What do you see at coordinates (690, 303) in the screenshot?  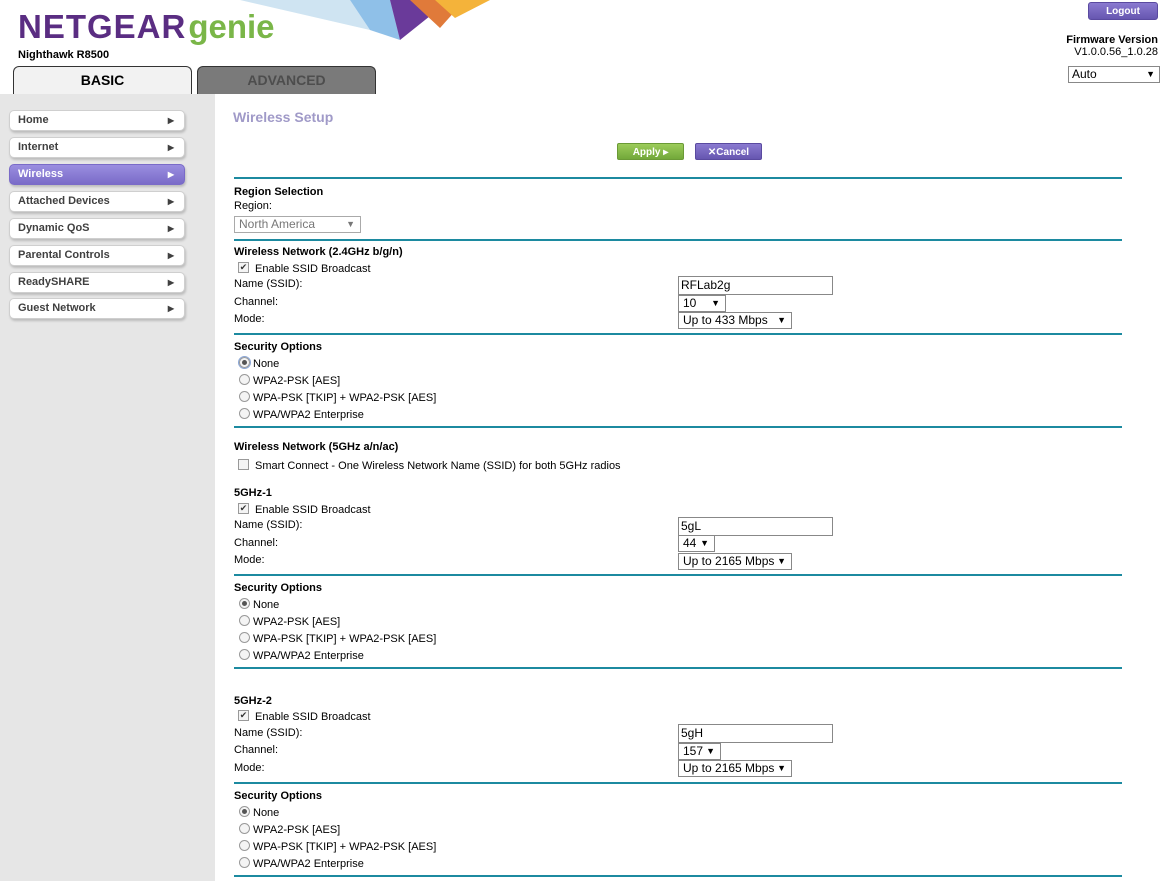 I see `channel-24-value: 10` at bounding box center [690, 303].